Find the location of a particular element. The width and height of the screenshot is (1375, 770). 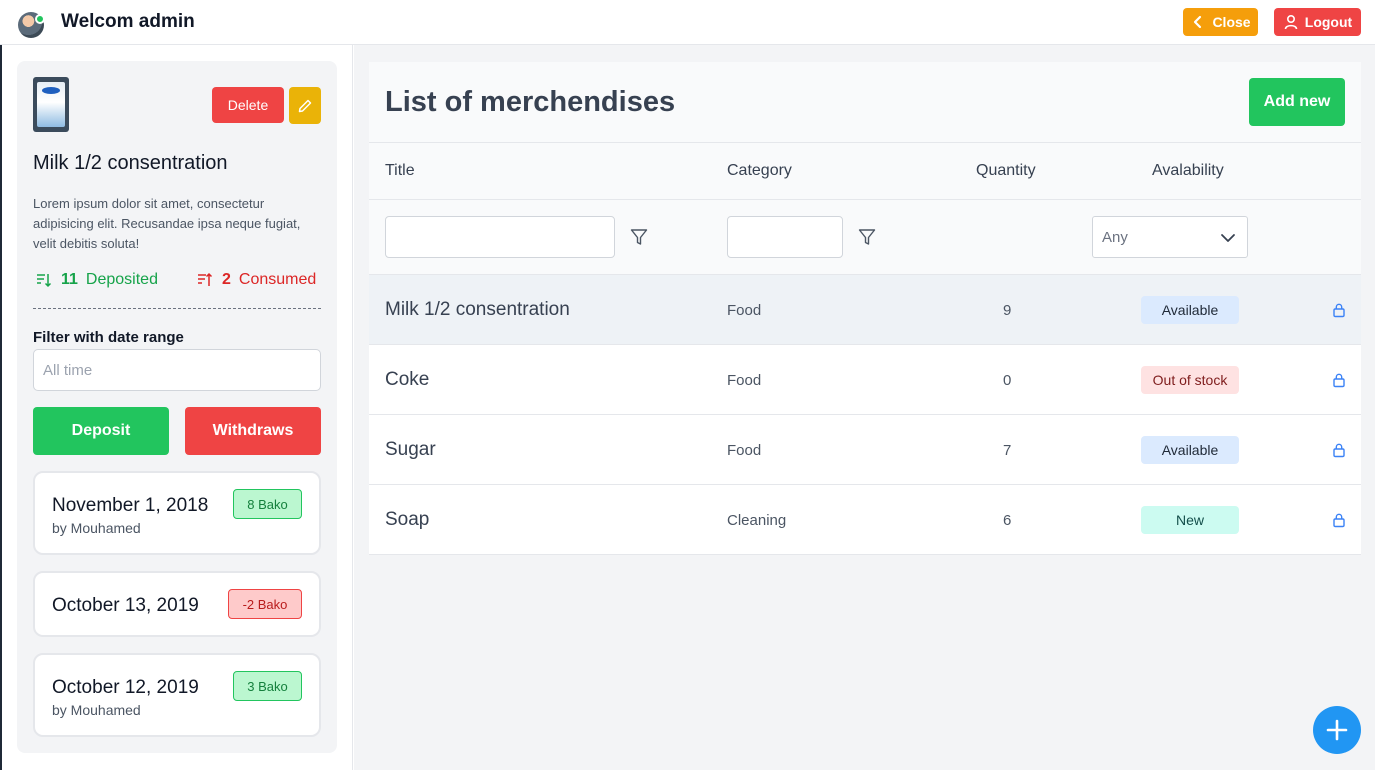

column-header-title: Title is located at coordinates (400, 171).